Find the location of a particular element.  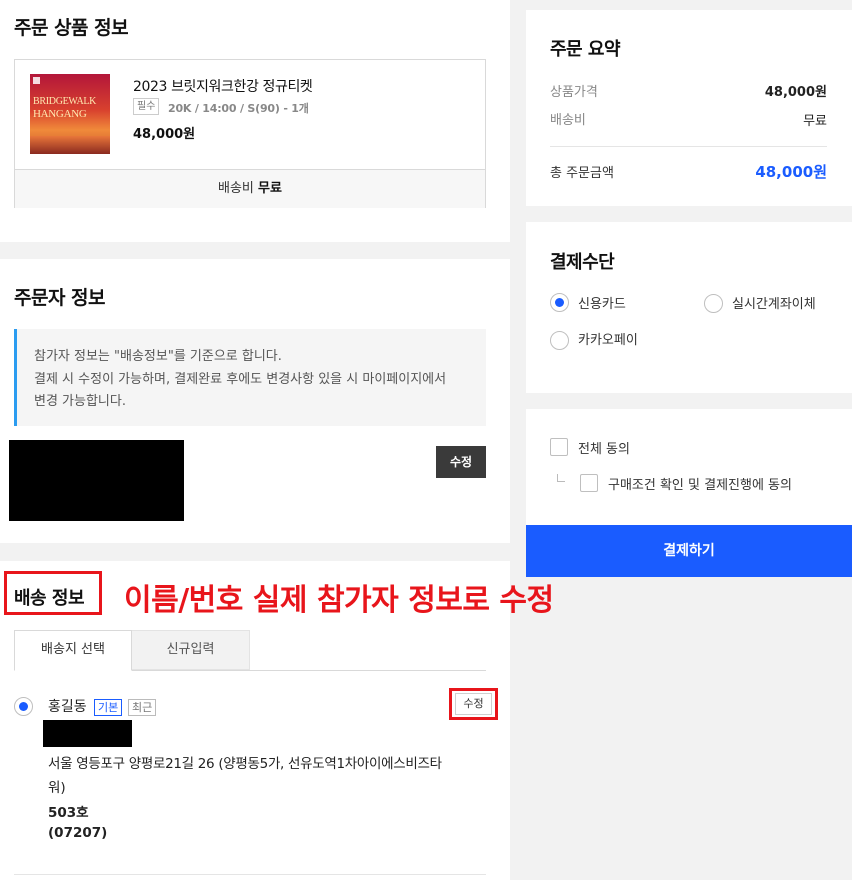

address-zip: (07207) is located at coordinates (78, 833).